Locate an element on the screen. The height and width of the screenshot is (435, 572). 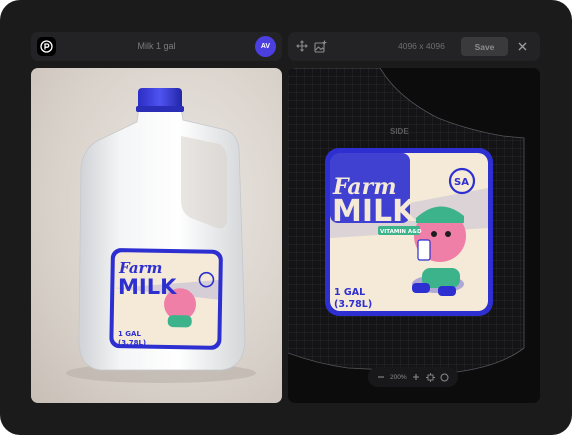
editor-toolbar: 4096 x 4096 Save is located at coordinates (414, 46).